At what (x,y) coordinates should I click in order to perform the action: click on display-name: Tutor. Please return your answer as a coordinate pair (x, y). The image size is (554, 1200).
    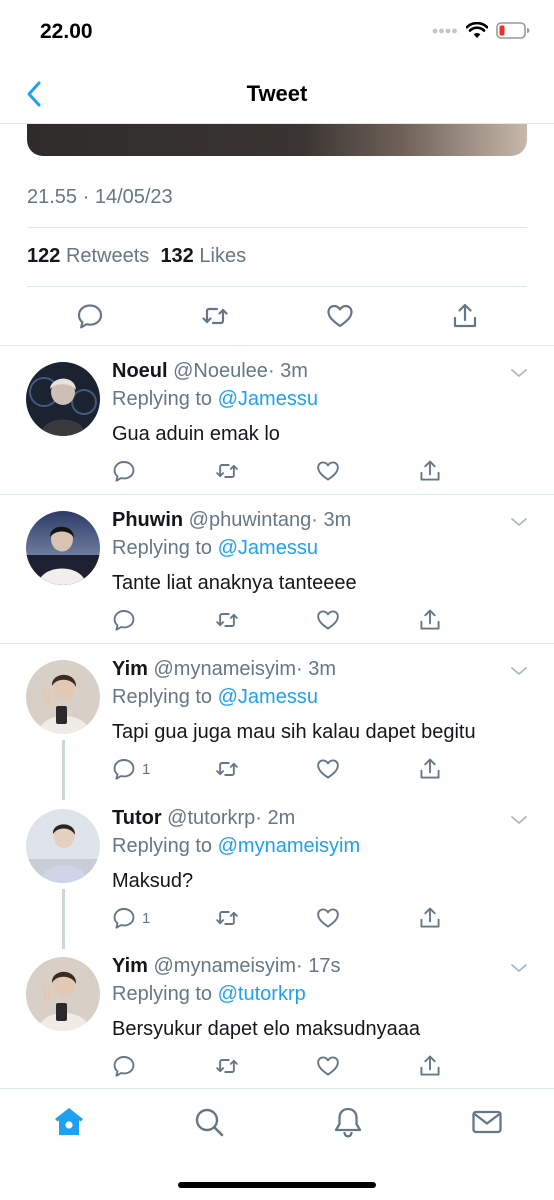
    Looking at the image, I should click on (137, 818).